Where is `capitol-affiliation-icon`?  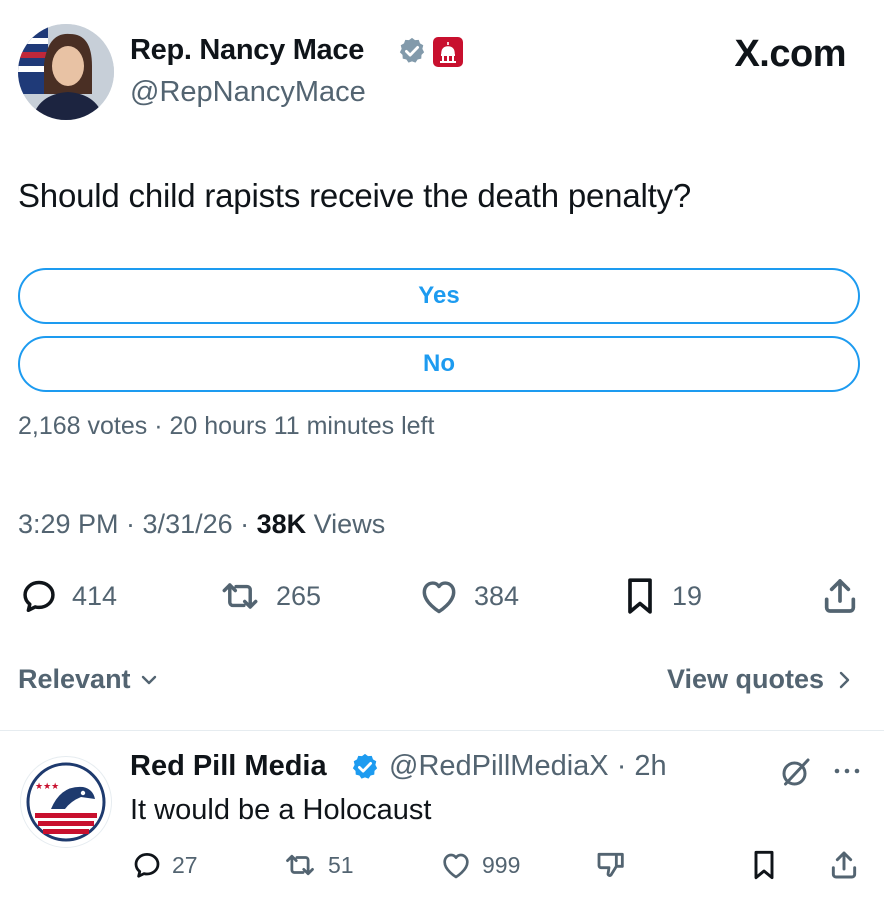
capitol-affiliation-icon is located at coordinates (448, 52).